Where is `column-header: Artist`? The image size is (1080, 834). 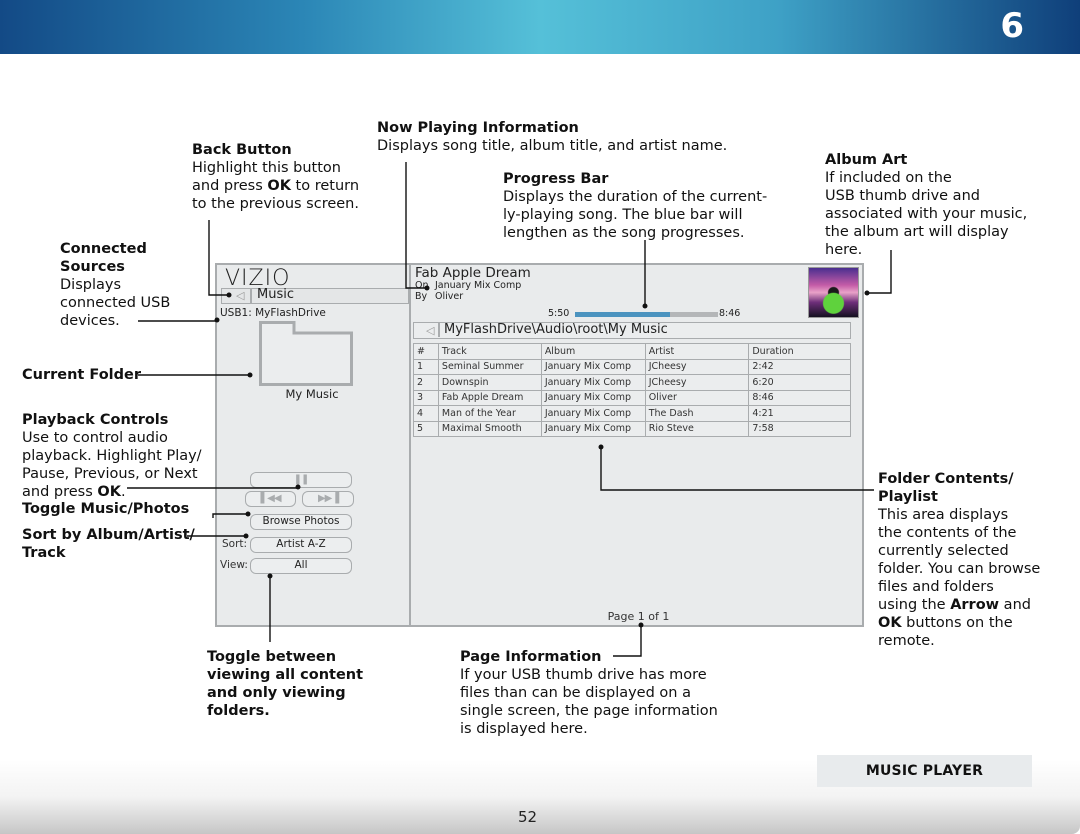 column-header: Artist is located at coordinates (697, 351).